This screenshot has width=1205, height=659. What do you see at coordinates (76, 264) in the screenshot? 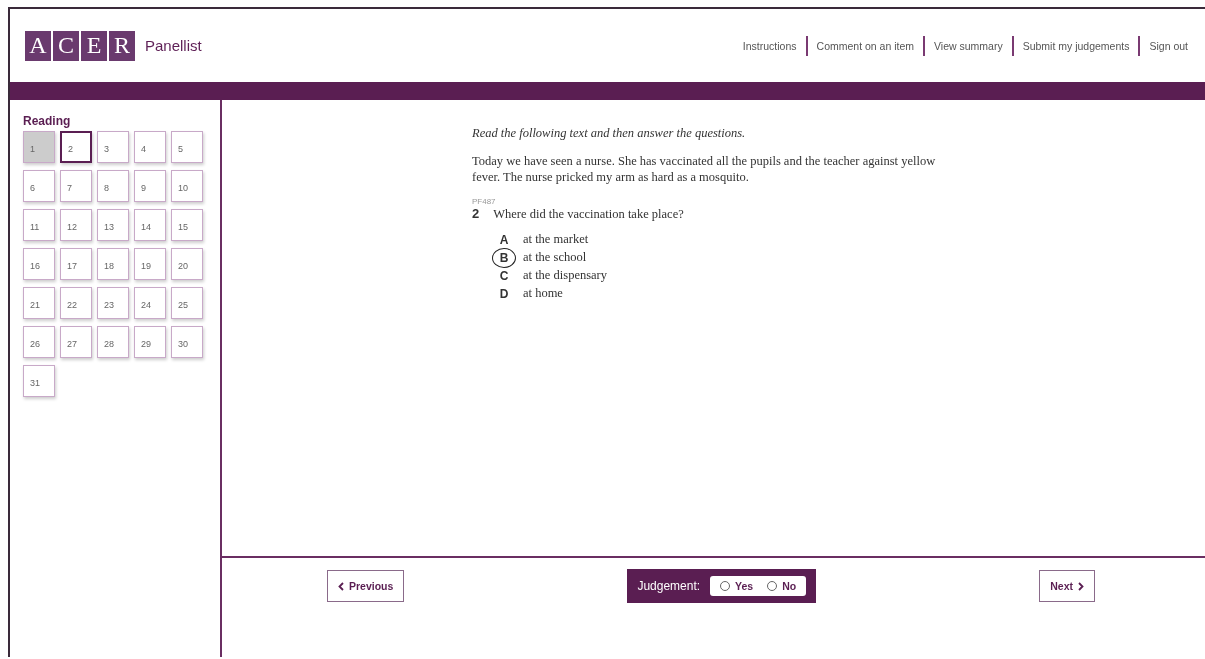
I see `item-tile: 17` at bounding box center [76, 264].